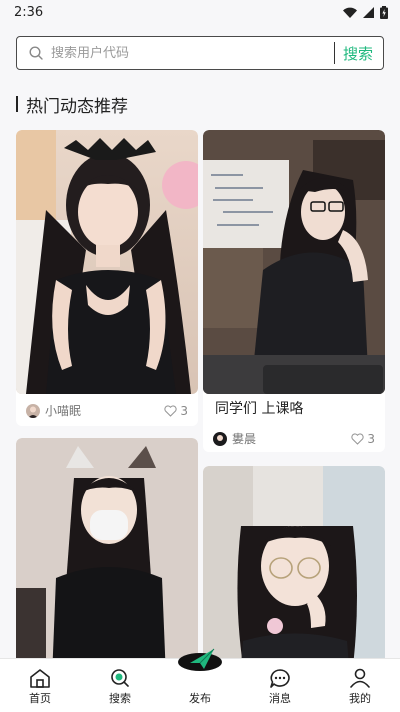  I want to click on section-header: 热门动态推荐, so click(200, 105).